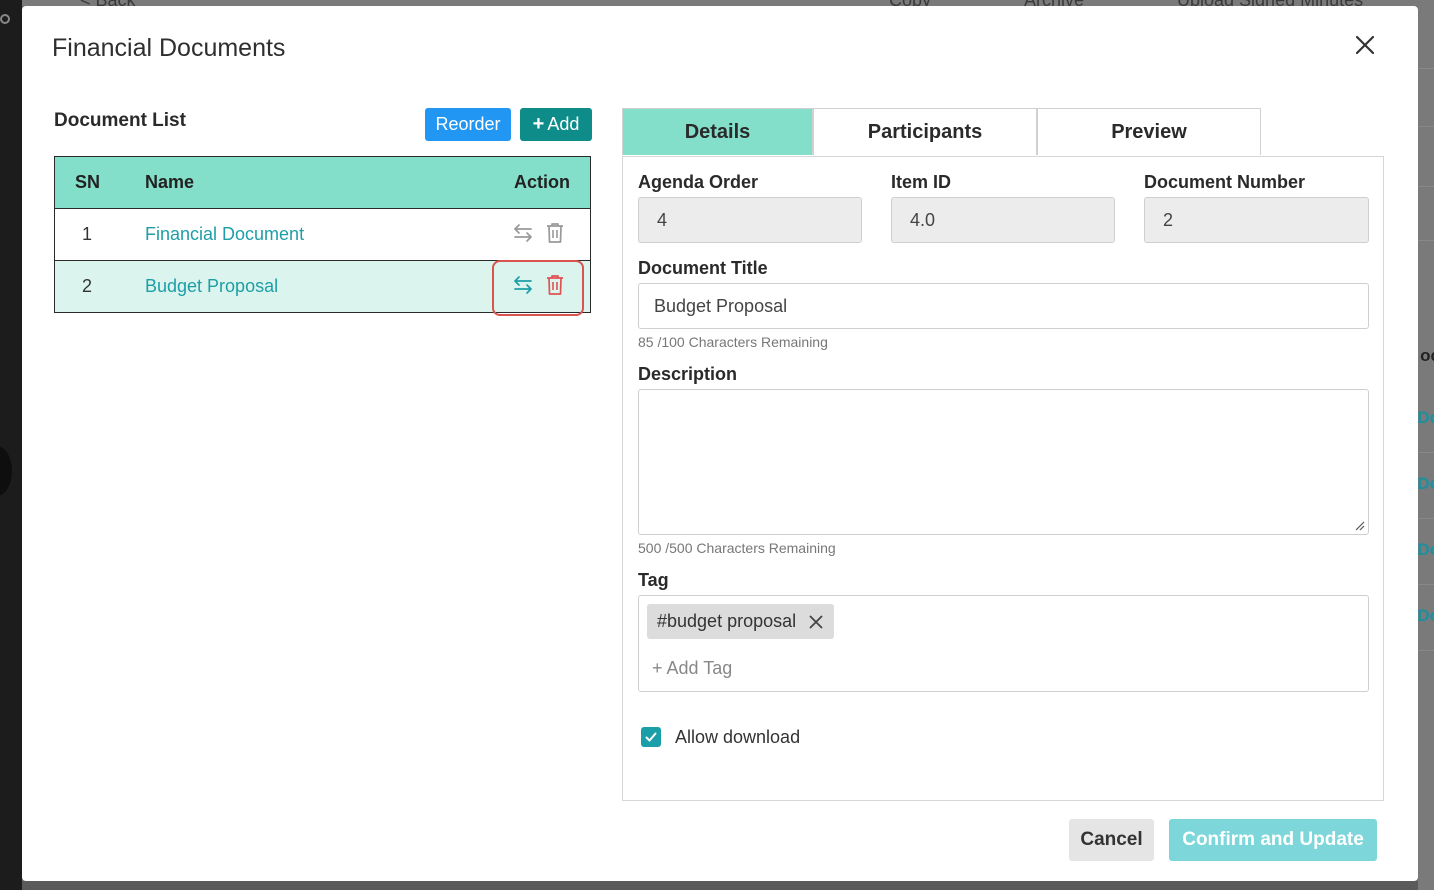 The height and width of the screenshot is (890, 1434). What do you see at coordinates (692, 668) in the screenshot?
I see `add-tag-input: + Add Tag` at bounding box center [692, 668].